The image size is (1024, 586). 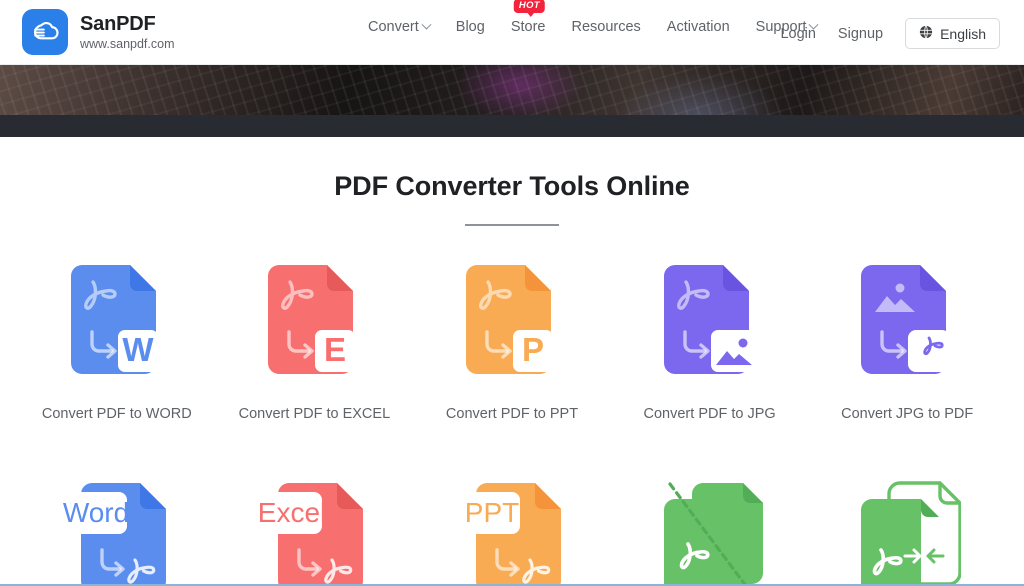 I want to click on nav-item-resources: Resources, so click(x=605, y=27).